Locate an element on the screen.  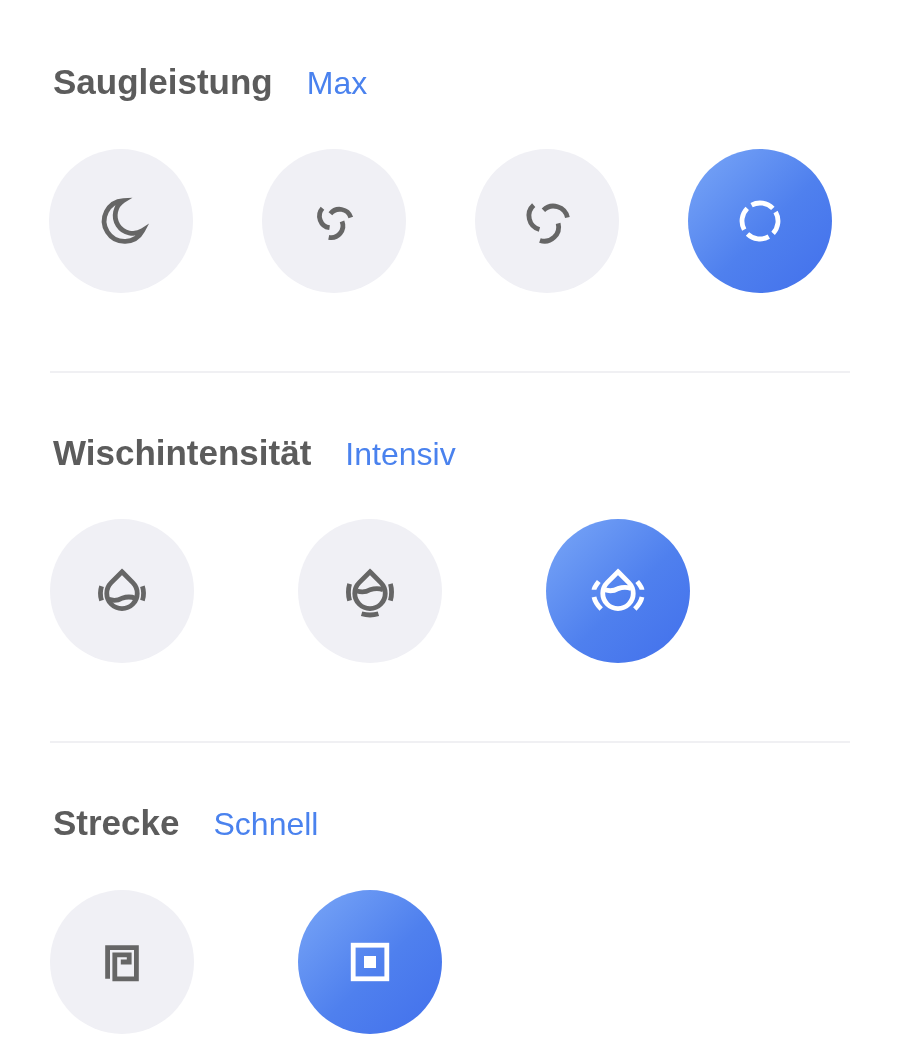
section-title: Strecke is located at coordinates (116, 823).